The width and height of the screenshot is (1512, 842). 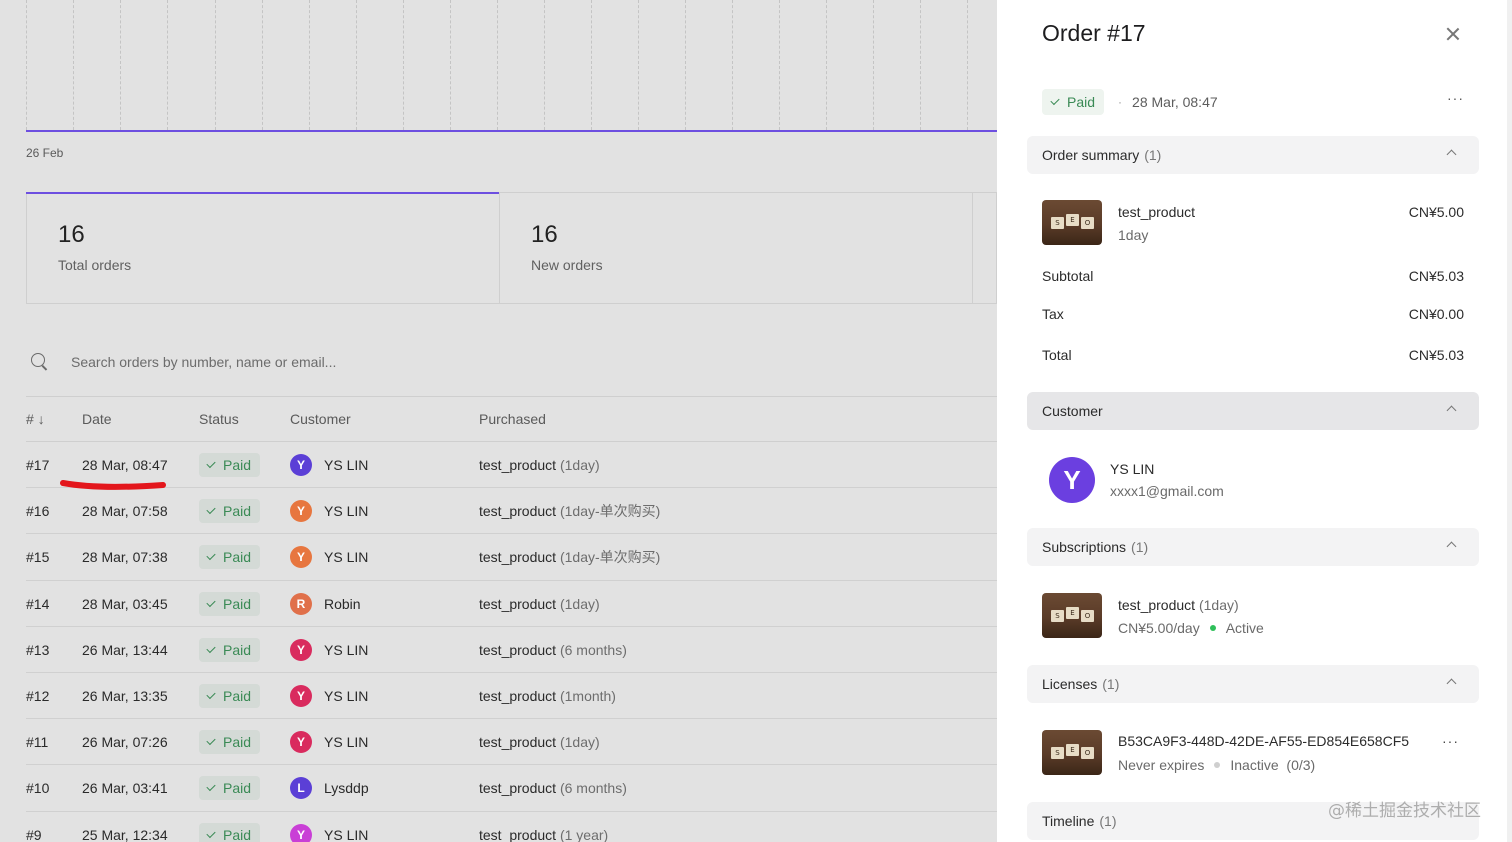 I want to click on section-order-summary: Order summary (1), so click(x=1253, y=155).